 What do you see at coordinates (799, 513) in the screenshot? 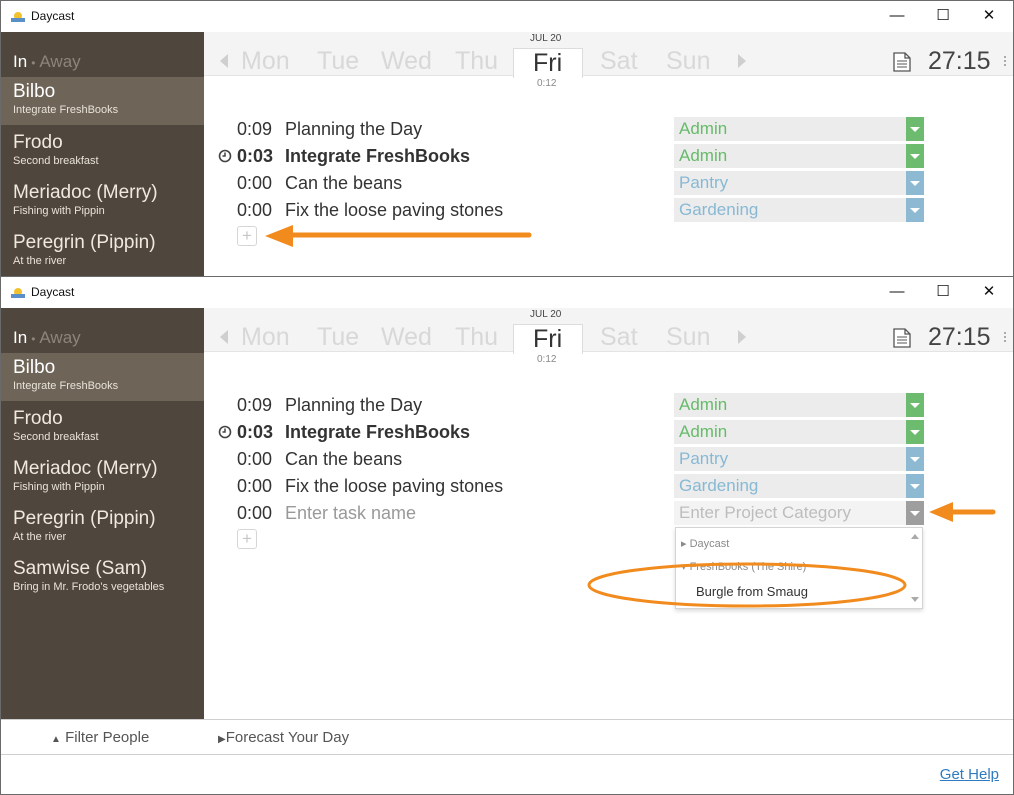
I see `category-input: Enter Project Category` at bounding box center [799, 513].